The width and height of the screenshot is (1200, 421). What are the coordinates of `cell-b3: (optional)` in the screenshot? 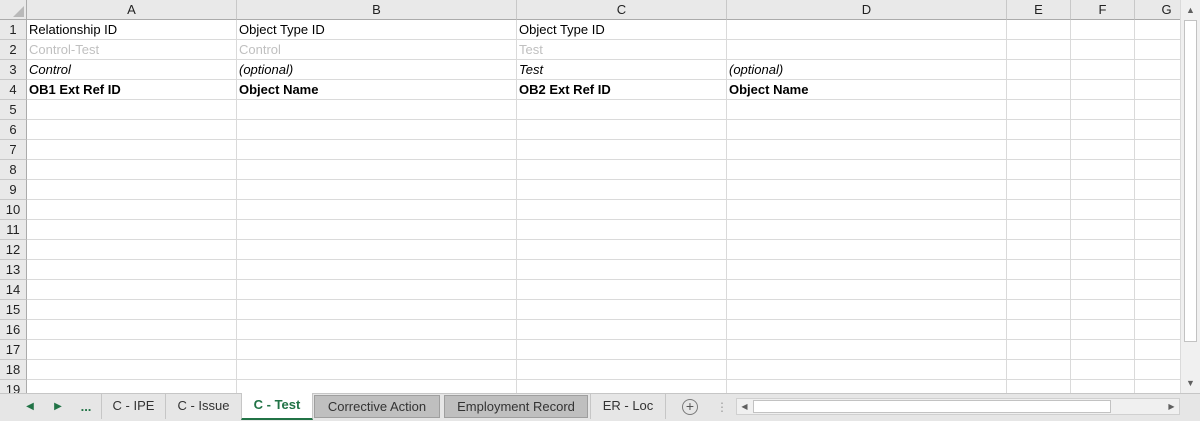 It's located at (377, 70).